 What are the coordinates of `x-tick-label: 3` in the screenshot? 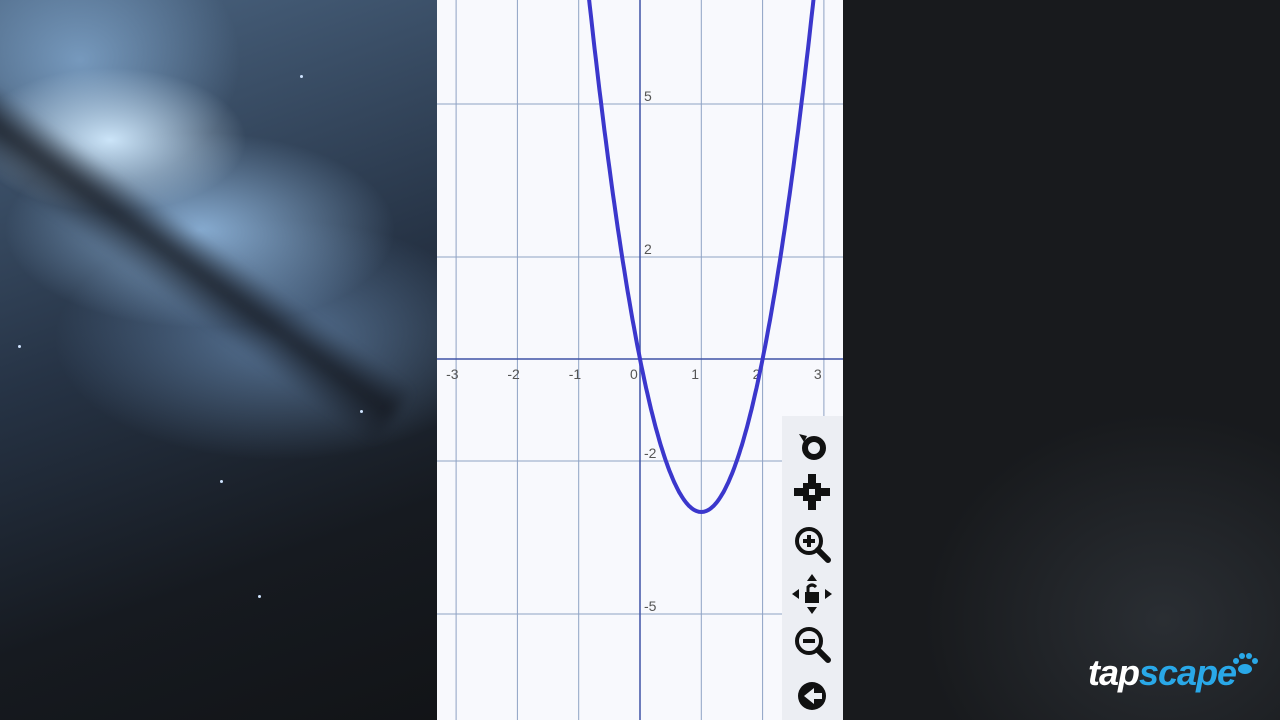 It's located at (818, 374).